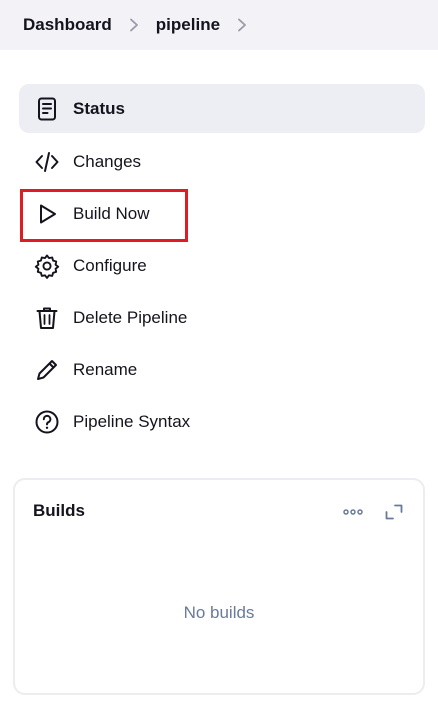 The height and width of the screenshot is (713, 438). I want to click on nav-item-status: Status, so click(222, 108).